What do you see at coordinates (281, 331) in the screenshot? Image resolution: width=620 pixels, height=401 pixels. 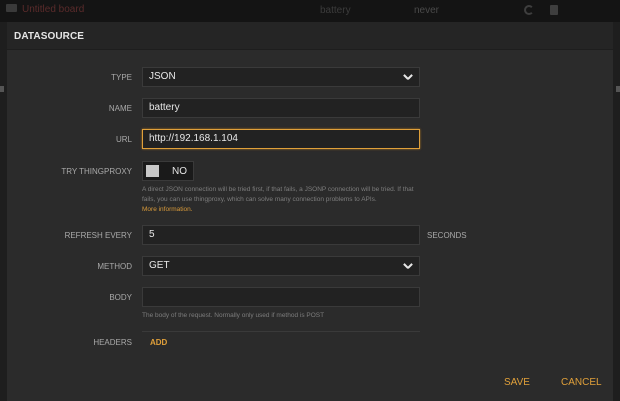 I see `divider` at bounding box center [281, 331].